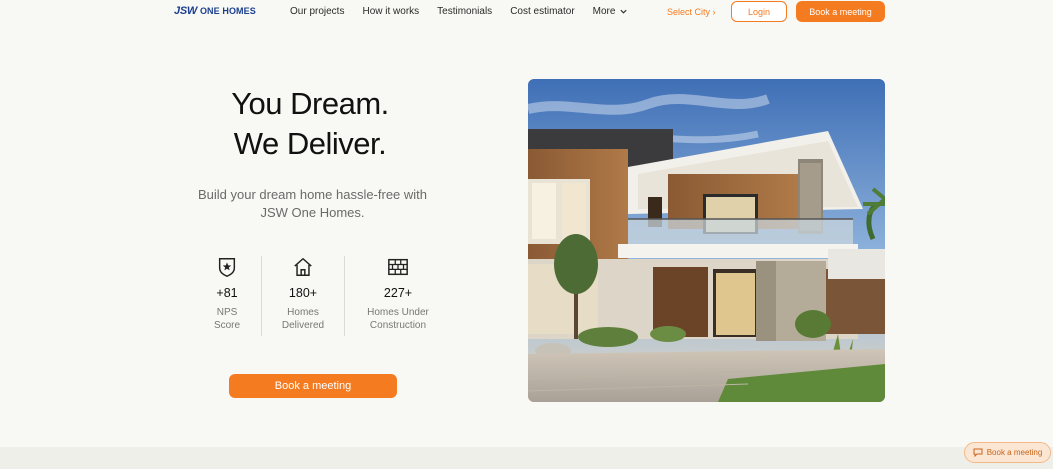 The image size is (1053, 469). Describe the element at coordinates (542, 11) in the screenshot. I see `nav-cost-estimator: Cost estimator` at that location.